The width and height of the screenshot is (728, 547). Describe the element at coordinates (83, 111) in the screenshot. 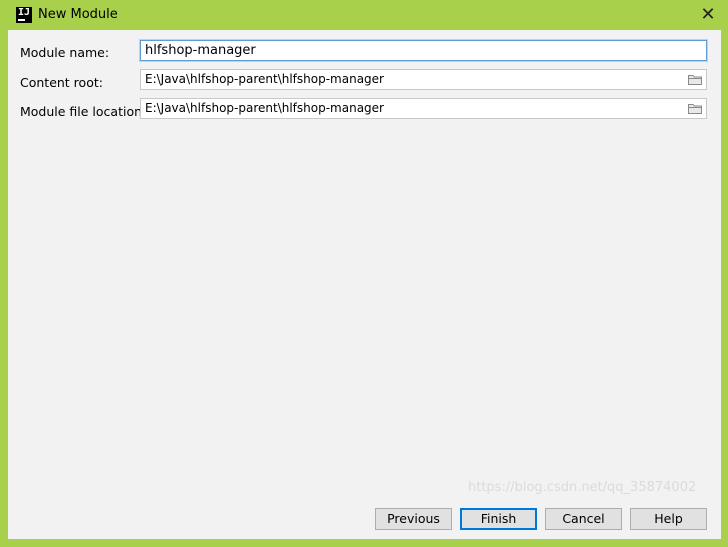

I see `module-file-location-label: Module file location:` at that location.